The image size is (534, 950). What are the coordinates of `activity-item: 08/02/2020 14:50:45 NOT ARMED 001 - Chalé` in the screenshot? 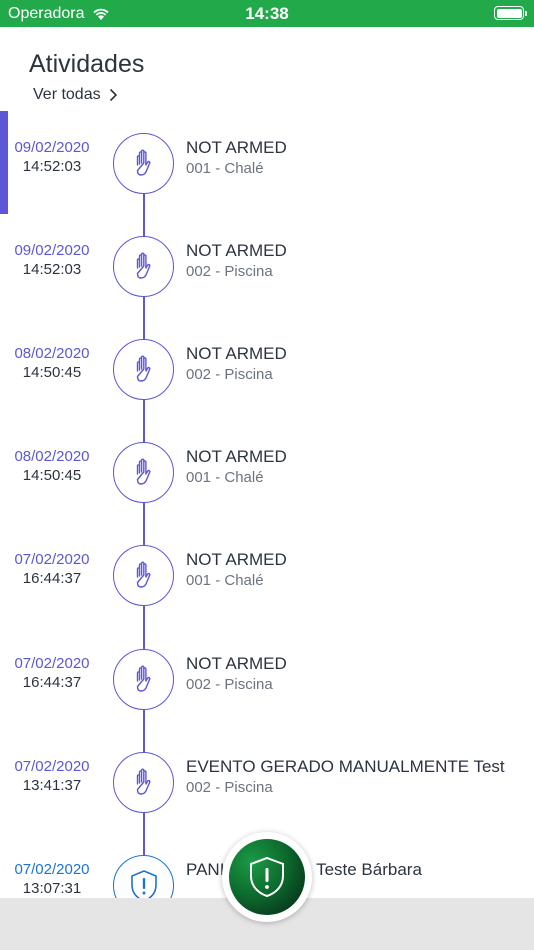 It's located at (267, 471).